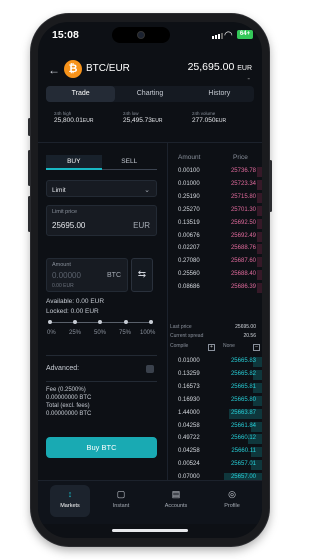 The height and width of the screenshot is (560, 320). I want to click on bid-row: 0.04258 25660.11, so click(215, 452).